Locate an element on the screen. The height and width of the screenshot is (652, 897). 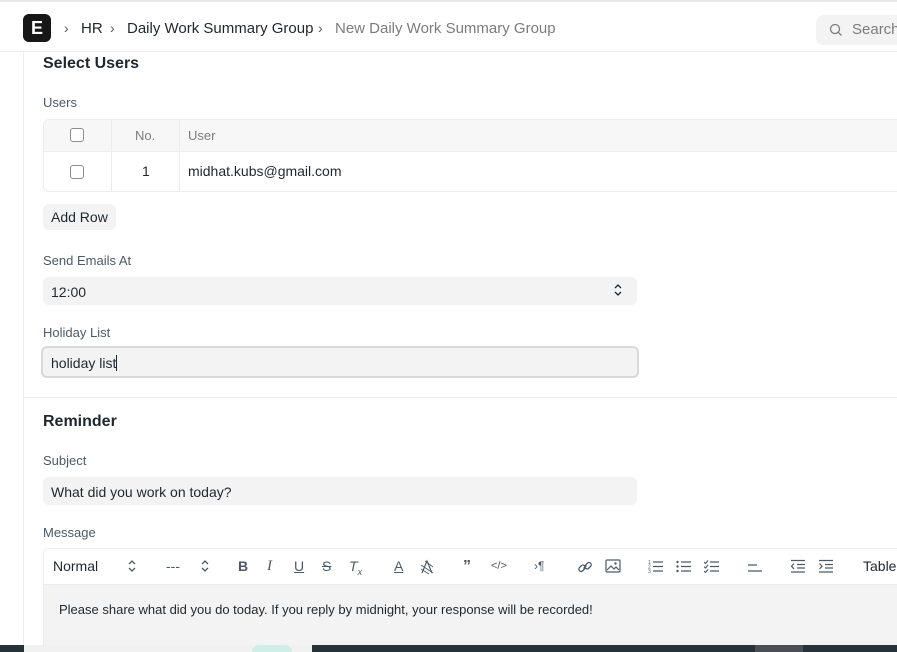
row-number: 1 is located at coordinates (146, 171).